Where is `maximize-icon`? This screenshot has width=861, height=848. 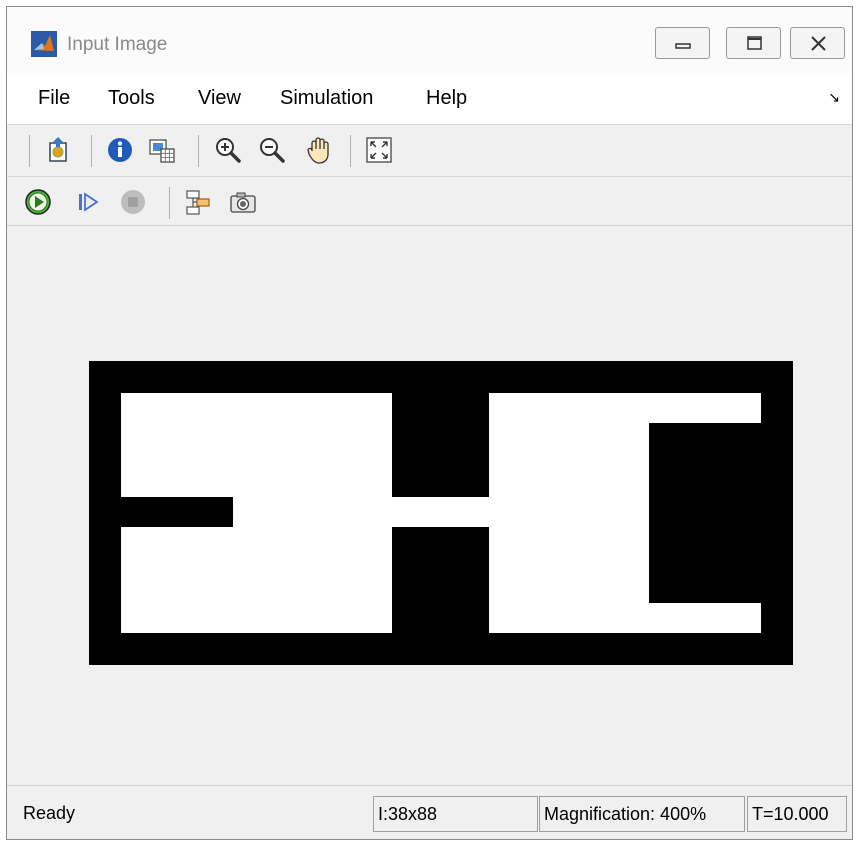 maximize-icon is located at coordinates (754, 43).